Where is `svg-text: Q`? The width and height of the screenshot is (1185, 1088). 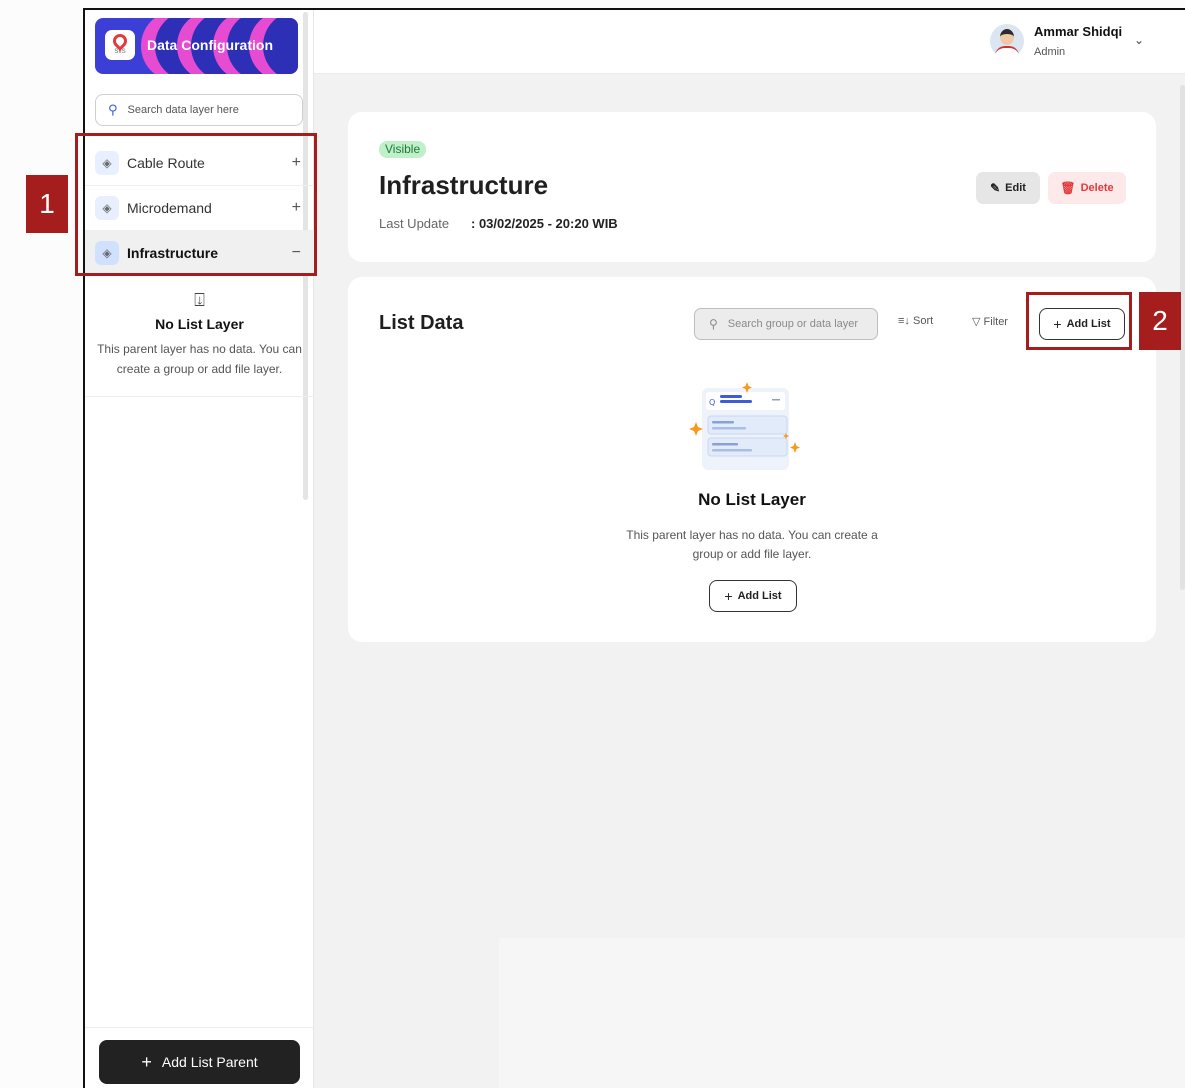 svg-text: Q is located at coordinates (712, 402).